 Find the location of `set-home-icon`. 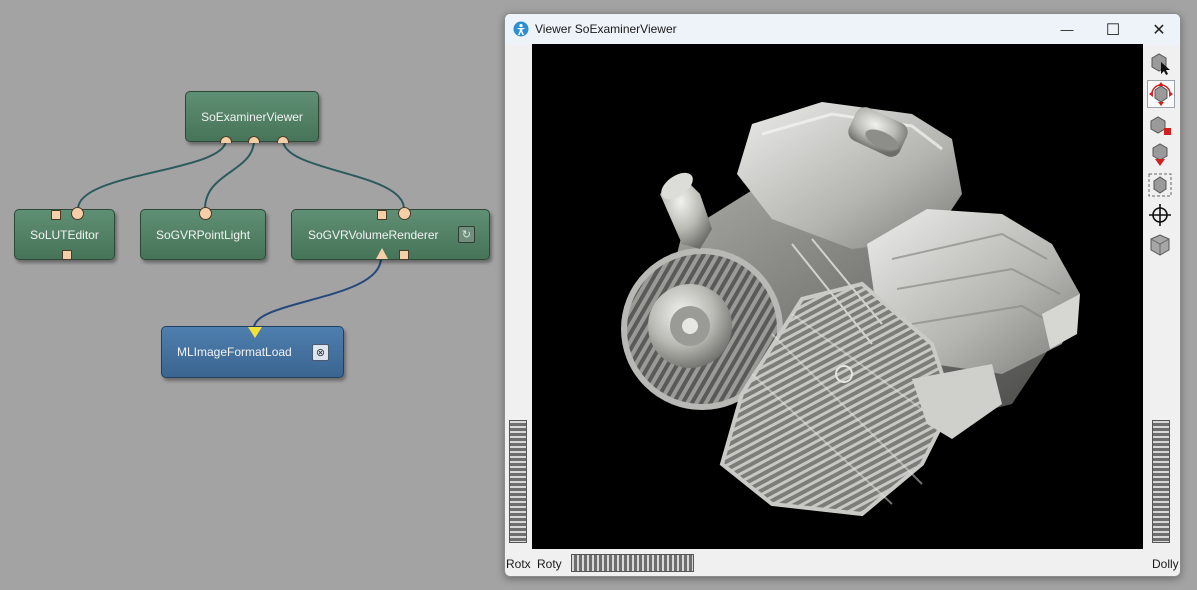

set-home-icon is located at coordinates (1160, 154).